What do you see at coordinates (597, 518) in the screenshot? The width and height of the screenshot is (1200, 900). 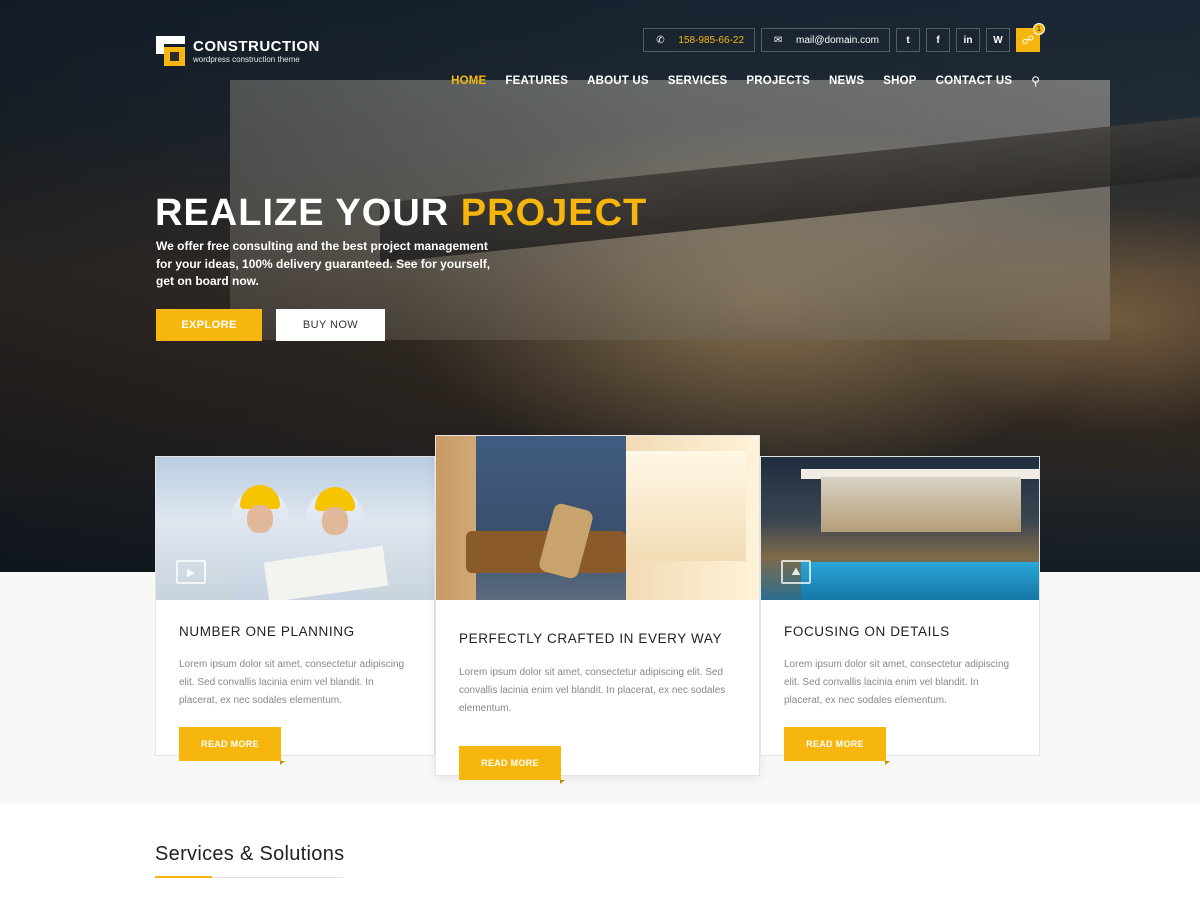 I see `tool-belt-image` at bounding box center [597, 518].